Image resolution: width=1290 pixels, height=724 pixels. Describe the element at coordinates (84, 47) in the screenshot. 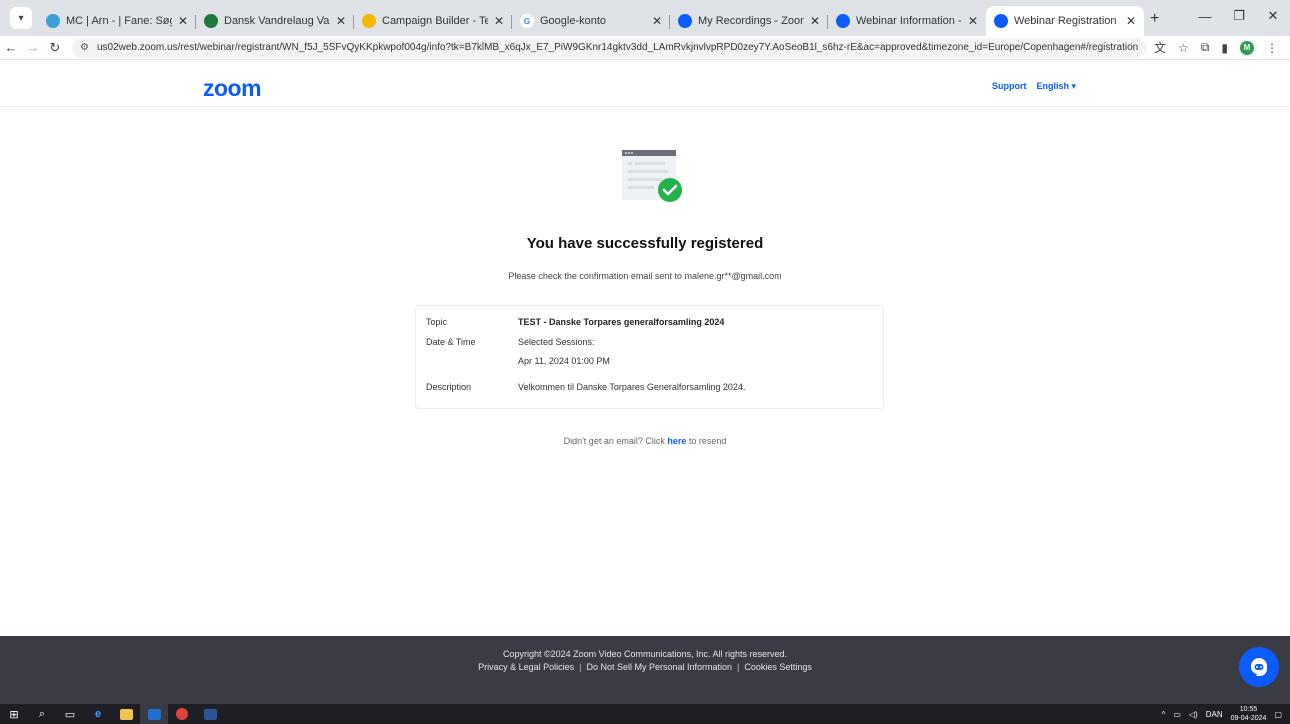

I see `site-settings-icon: ⚙` at that location.